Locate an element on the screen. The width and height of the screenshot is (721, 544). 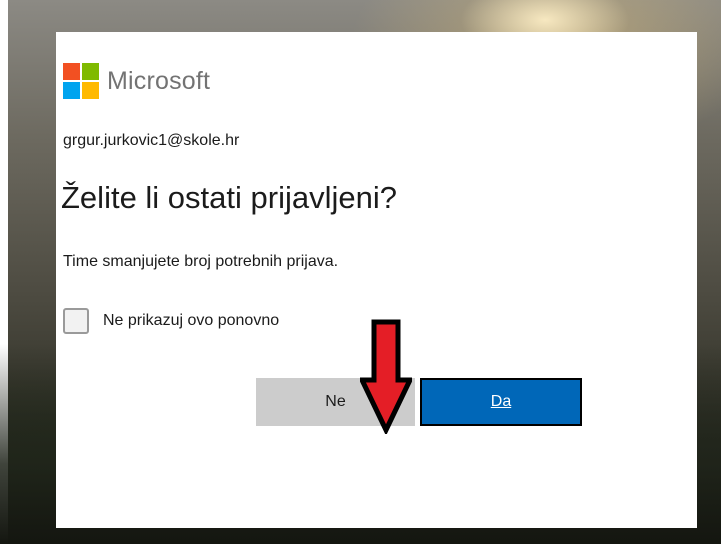
microsoft-logo: Microsoft is located at coordinates (136, 81).